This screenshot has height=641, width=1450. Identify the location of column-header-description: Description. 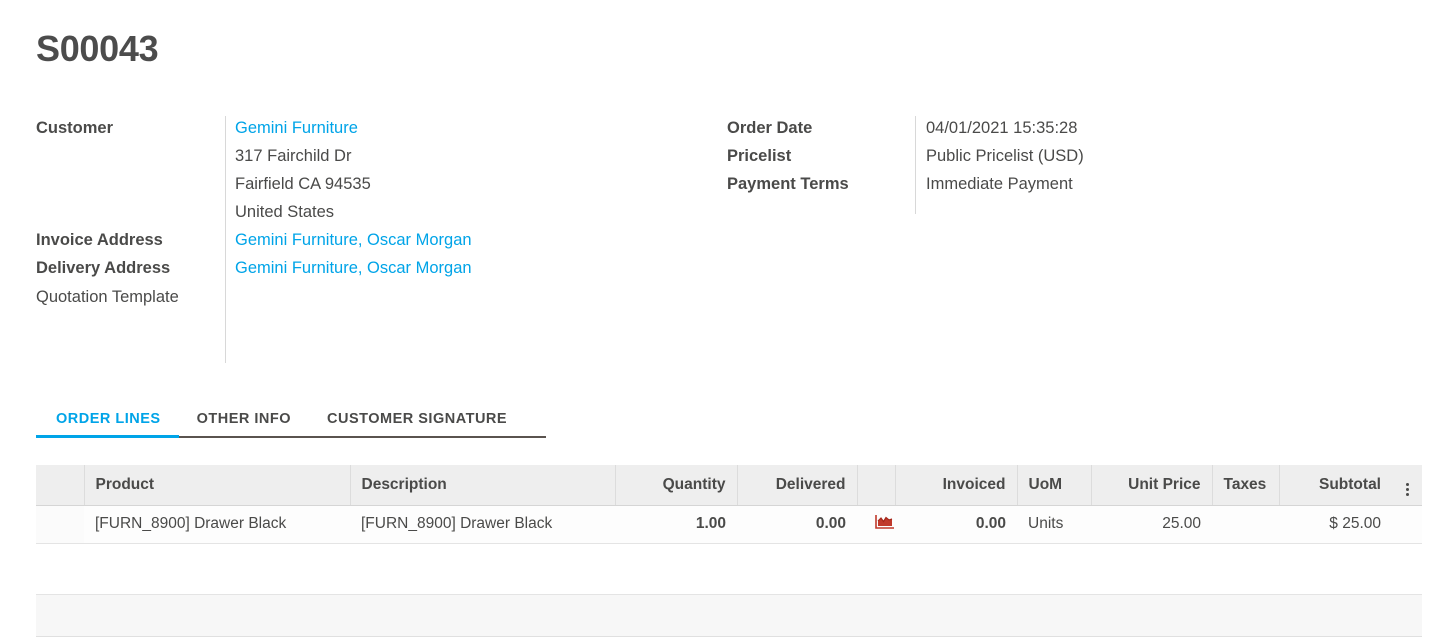
(482, 485).